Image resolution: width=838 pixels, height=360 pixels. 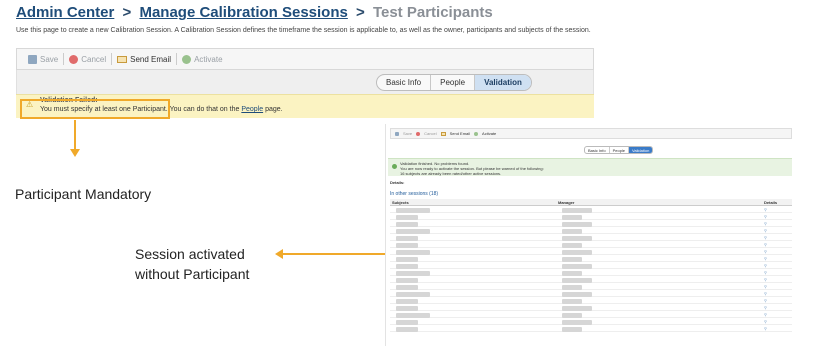 I want to click on tab-basic-info: Basic Info, so click(x=404, y=82).